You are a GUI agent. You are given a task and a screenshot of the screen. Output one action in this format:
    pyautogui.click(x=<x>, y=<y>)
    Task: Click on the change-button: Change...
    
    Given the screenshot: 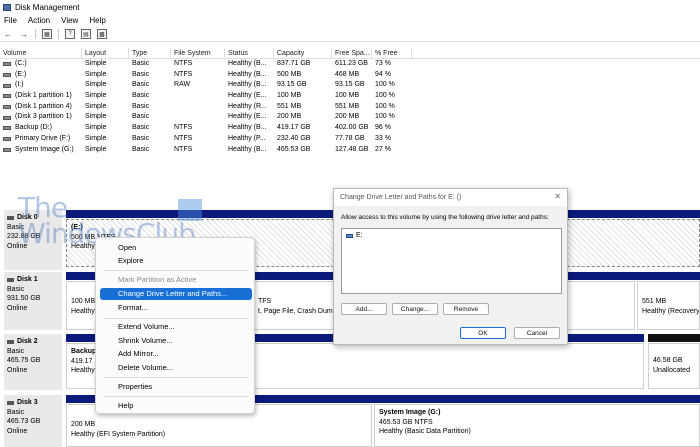 What is the action you would take?
    pyautogui.click(x=415, y=309)
    